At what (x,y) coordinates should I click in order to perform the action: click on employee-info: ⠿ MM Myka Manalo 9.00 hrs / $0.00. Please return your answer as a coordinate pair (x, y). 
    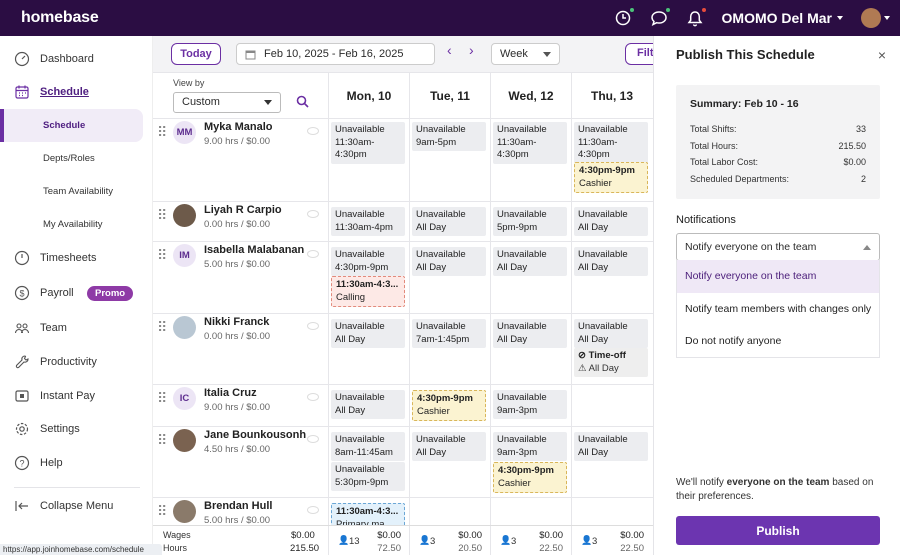
    Looking at the image, I should click on (240, 160).